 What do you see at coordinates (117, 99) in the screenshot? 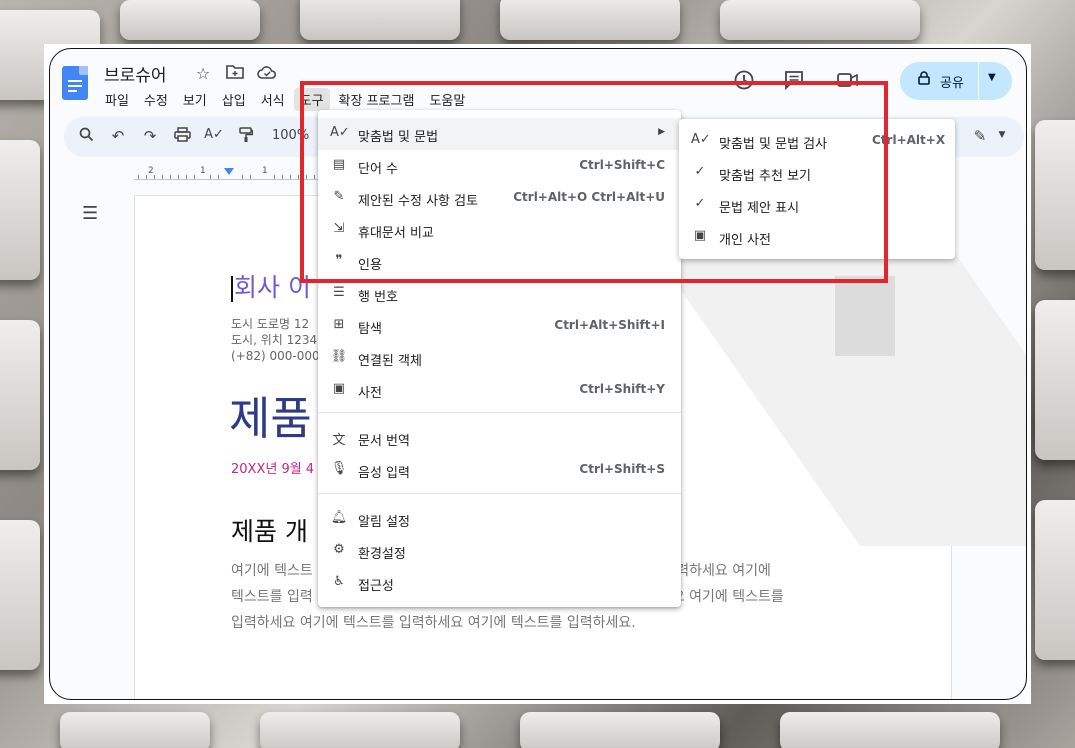
I see `menu-file: 파일` at bounding box center [117, 99].